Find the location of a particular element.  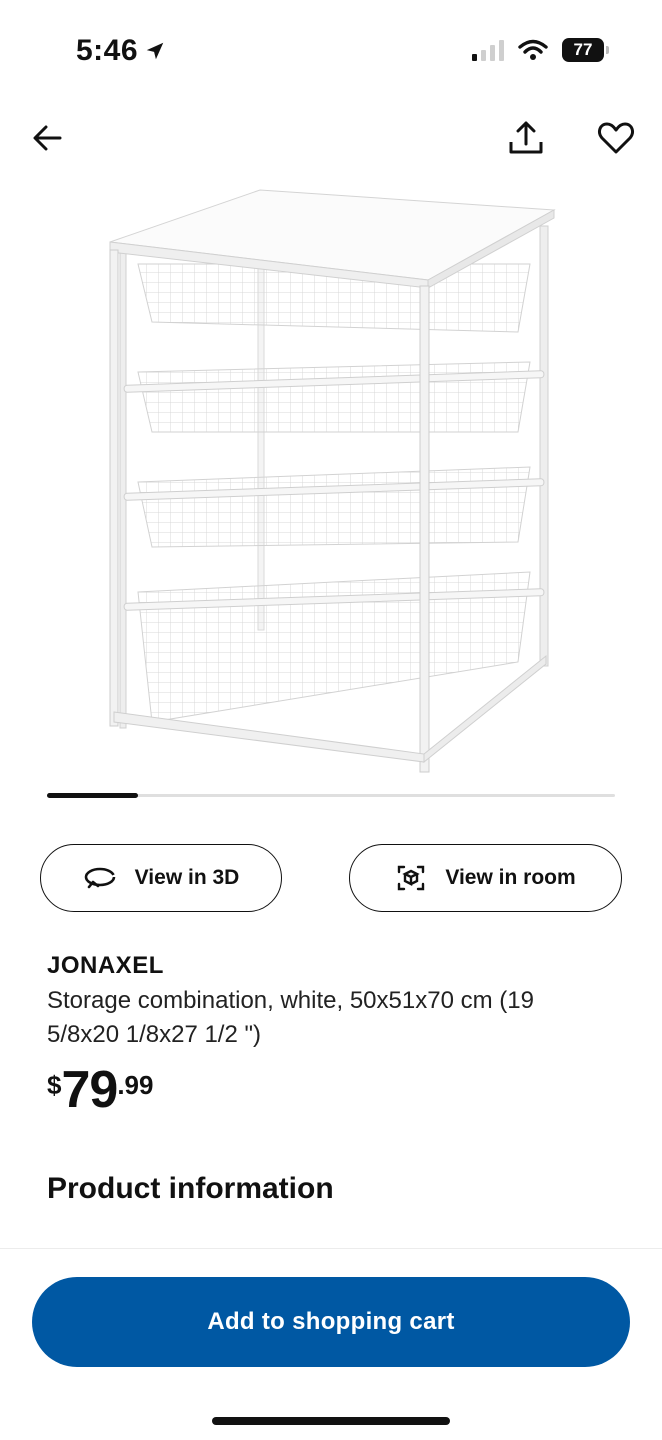

product-price: $ 79 .99 is located at coordinates (100, 1090).